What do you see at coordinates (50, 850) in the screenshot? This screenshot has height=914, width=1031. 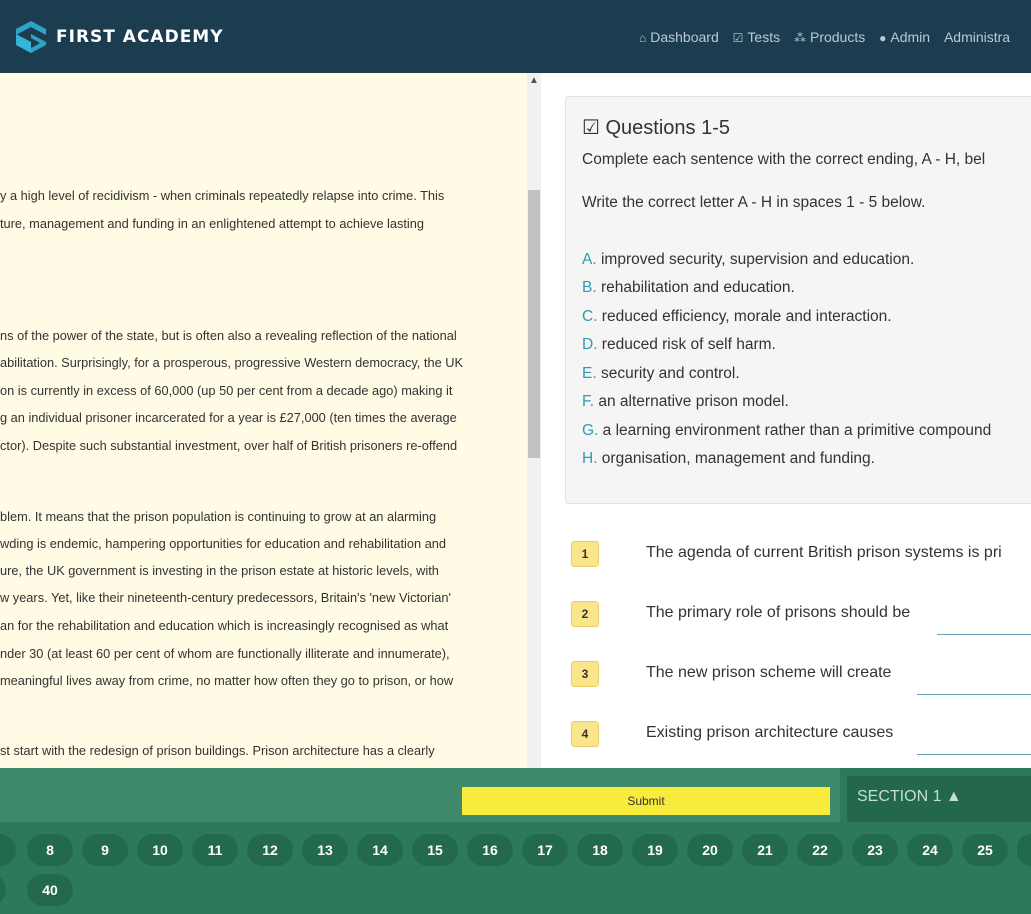 I see `question-nav-button: 8` at bounding box center [50, 850].